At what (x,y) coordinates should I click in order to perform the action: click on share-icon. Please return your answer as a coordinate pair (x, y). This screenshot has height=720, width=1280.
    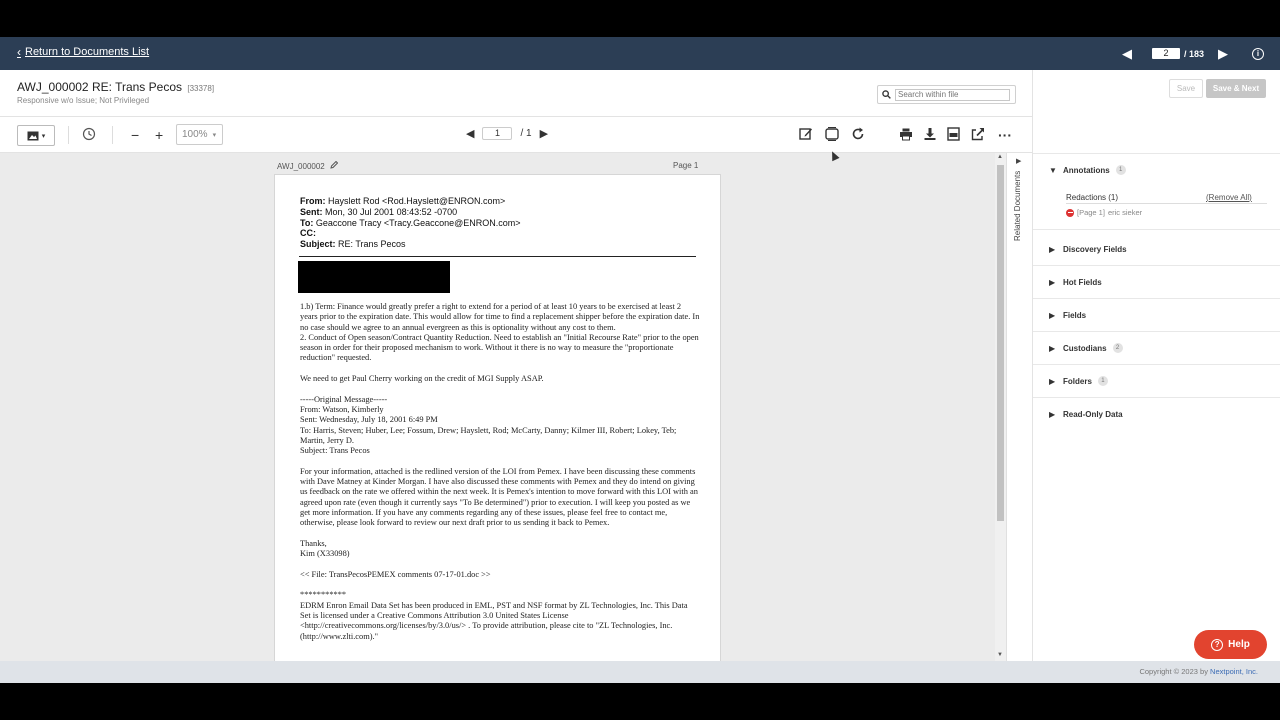
    Looking at the image, I should click on (977, 134).